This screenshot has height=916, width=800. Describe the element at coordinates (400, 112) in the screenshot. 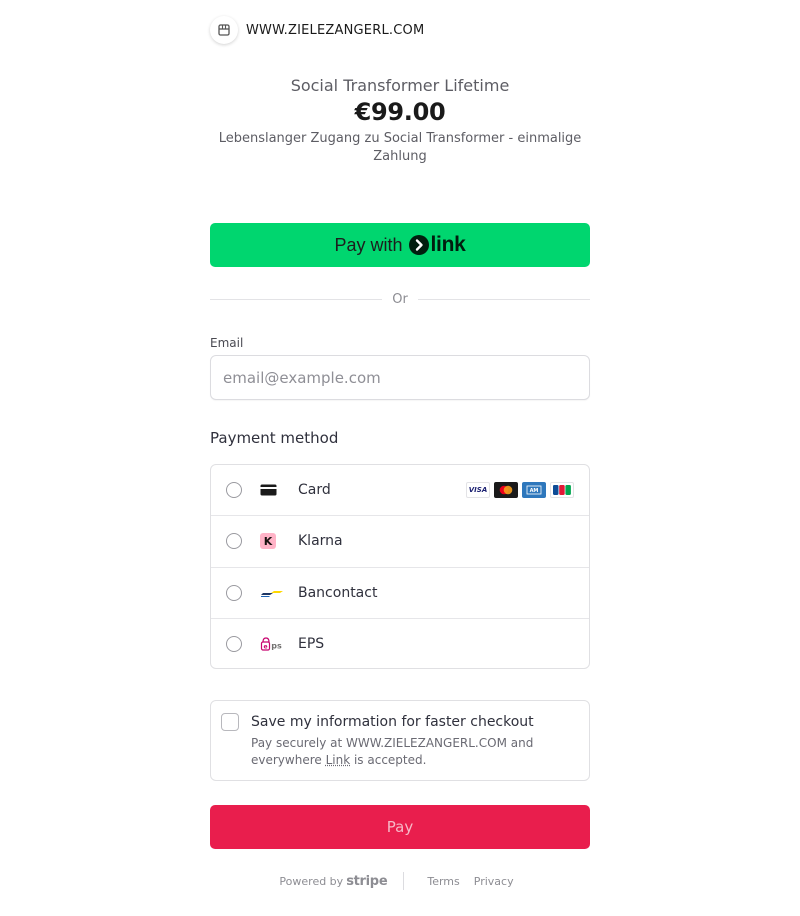

I see `product-price: €99.00` at that location.